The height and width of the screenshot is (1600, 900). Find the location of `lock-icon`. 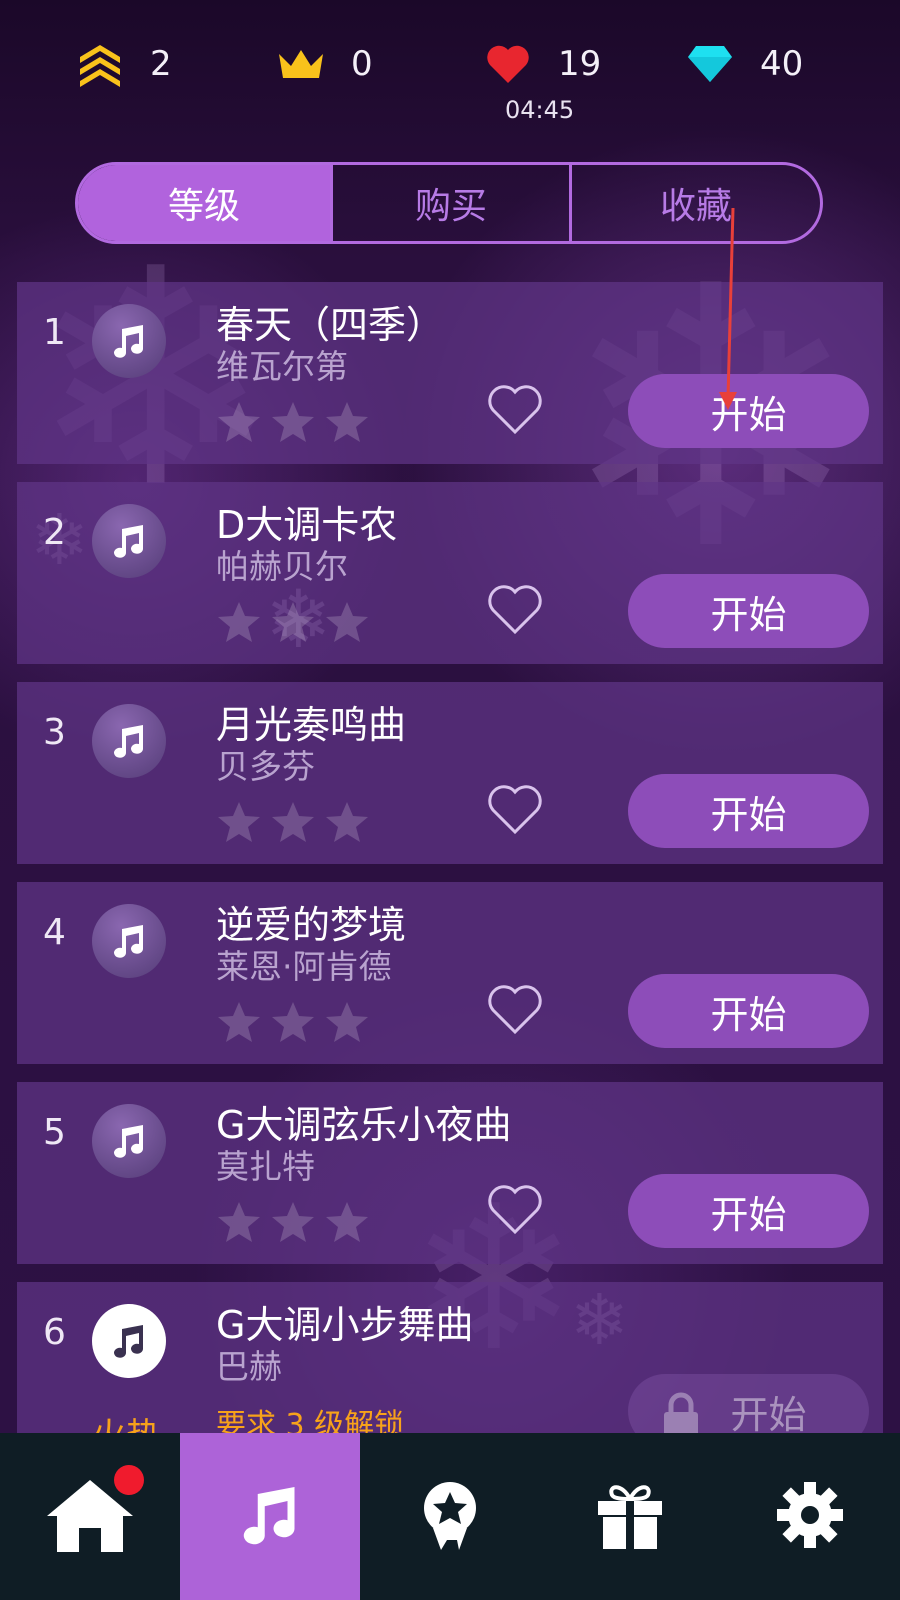

lock-icon is located at coordinates (681, 1412).